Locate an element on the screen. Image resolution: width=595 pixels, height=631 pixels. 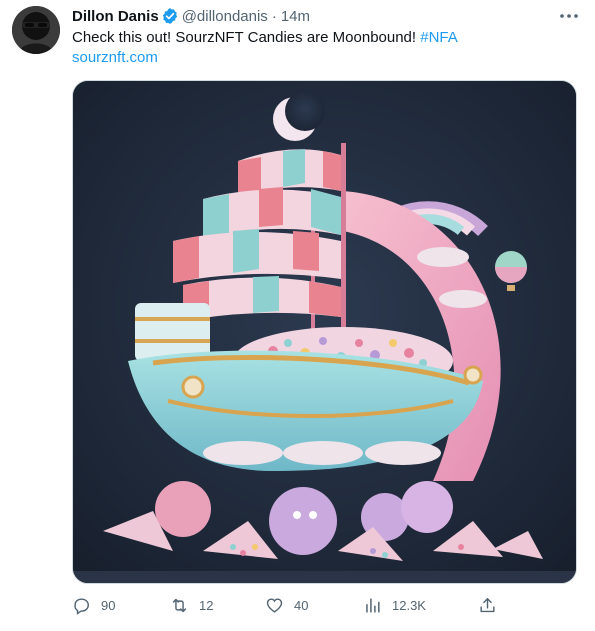
verified-badge-icon is located at coordinates (169, 16).